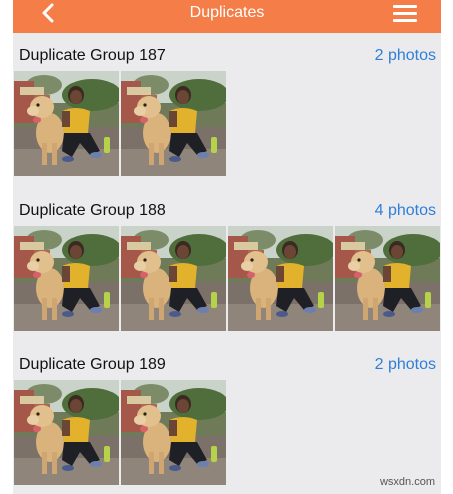  Describe the element at coordinates (407, 482) in the screenshot. I see `watermark: wsxdn.com` at that location.